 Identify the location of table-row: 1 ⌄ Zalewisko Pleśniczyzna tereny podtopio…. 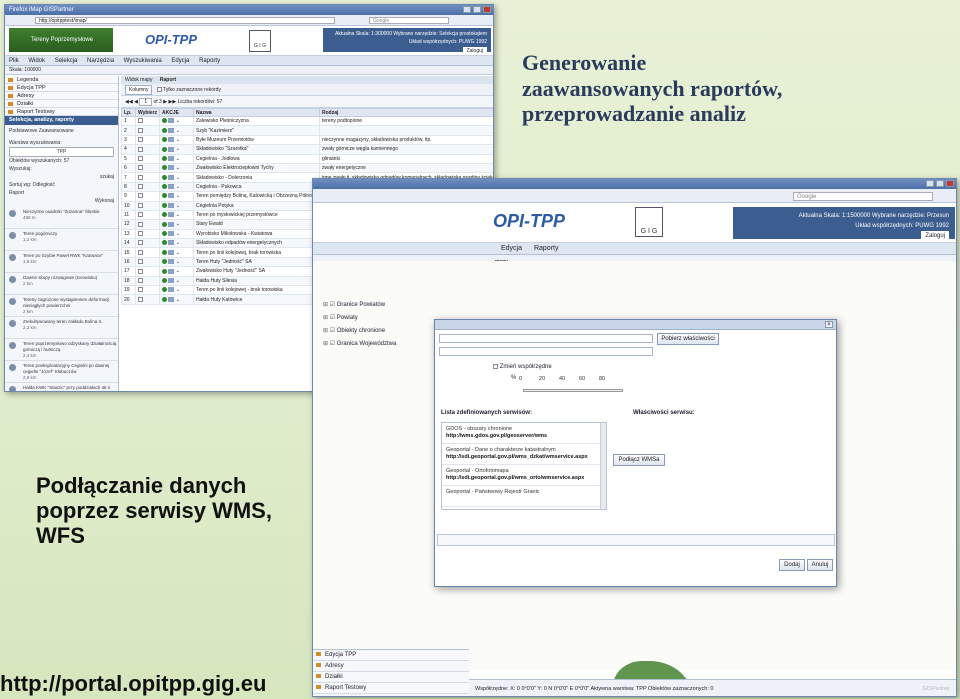
(307, 121).